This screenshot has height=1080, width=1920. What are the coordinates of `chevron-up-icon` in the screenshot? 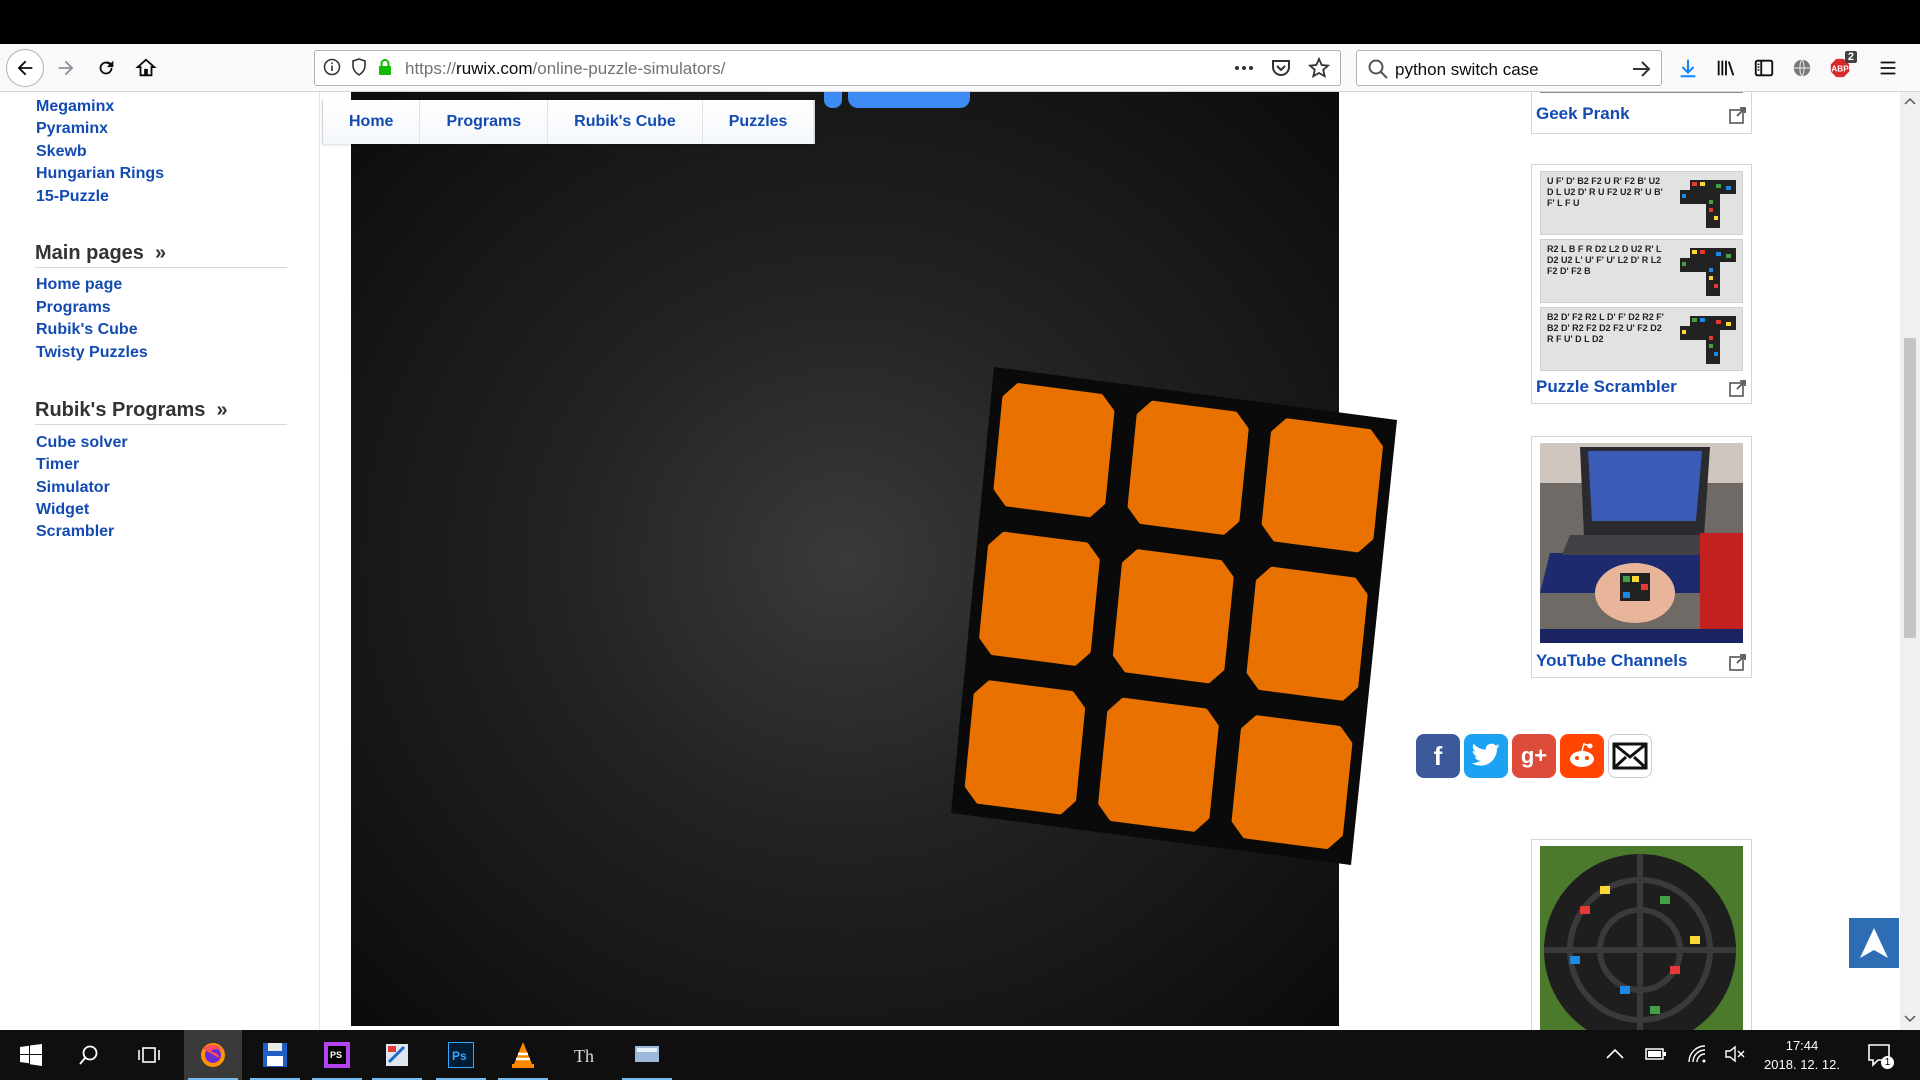 It's located at (1615, 1054).